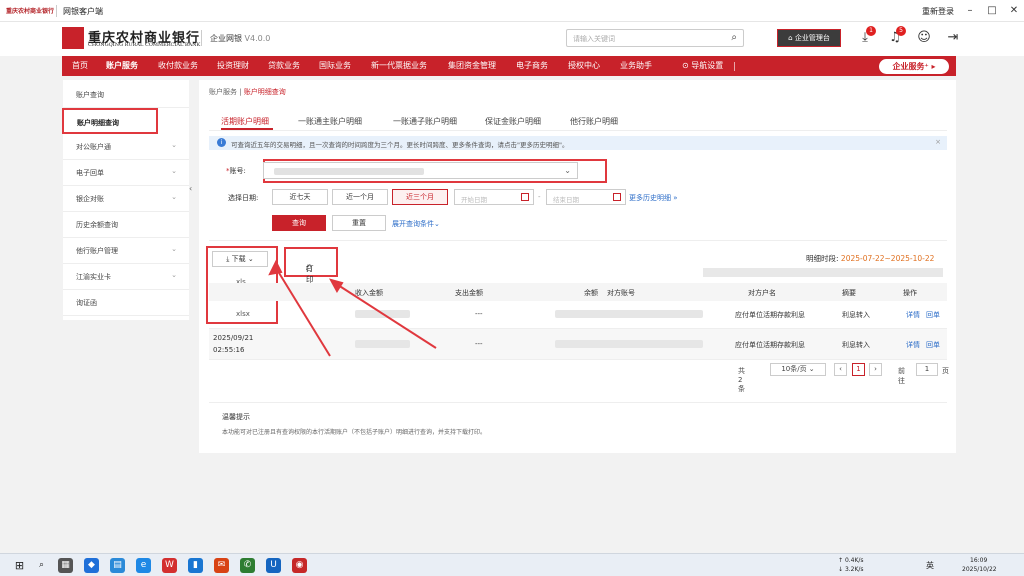 This screenshot has height=576, width=1024. I want to click on app-icon: ◆, so click(91, 565).